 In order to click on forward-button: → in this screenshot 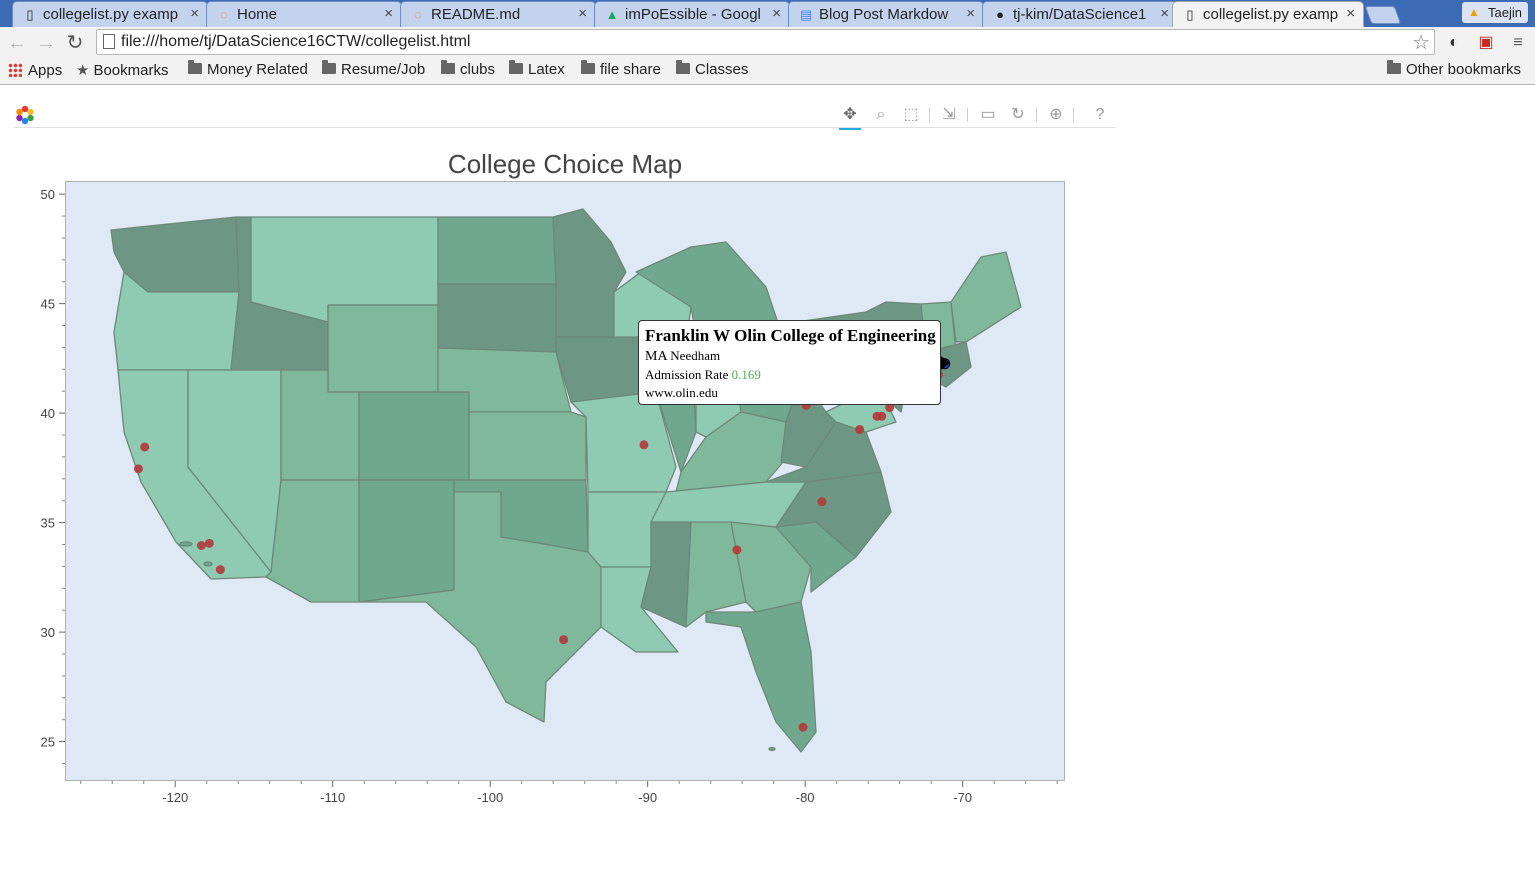, I will do `click(46, 43)`.